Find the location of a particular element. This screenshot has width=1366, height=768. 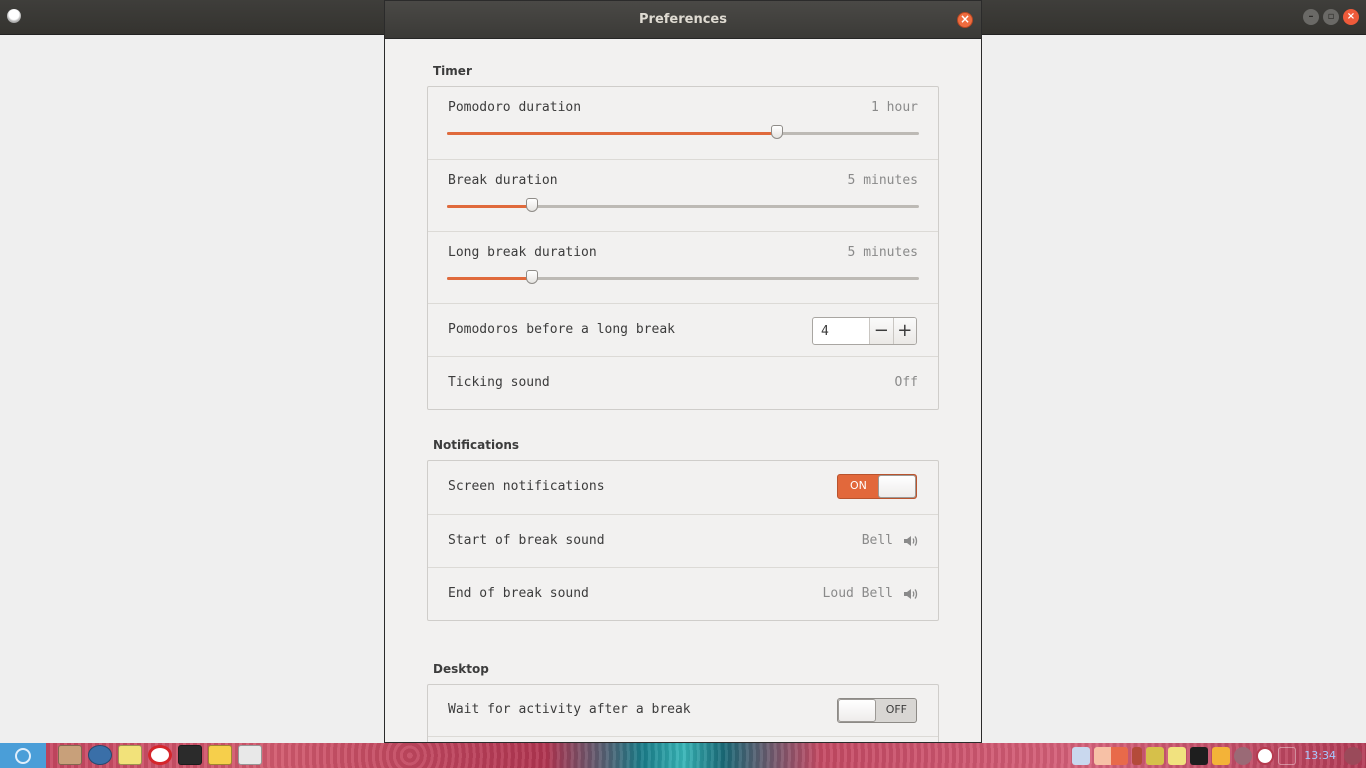

ticking-sound-row: Ticking sound Off is located at coordinates (683, 382).